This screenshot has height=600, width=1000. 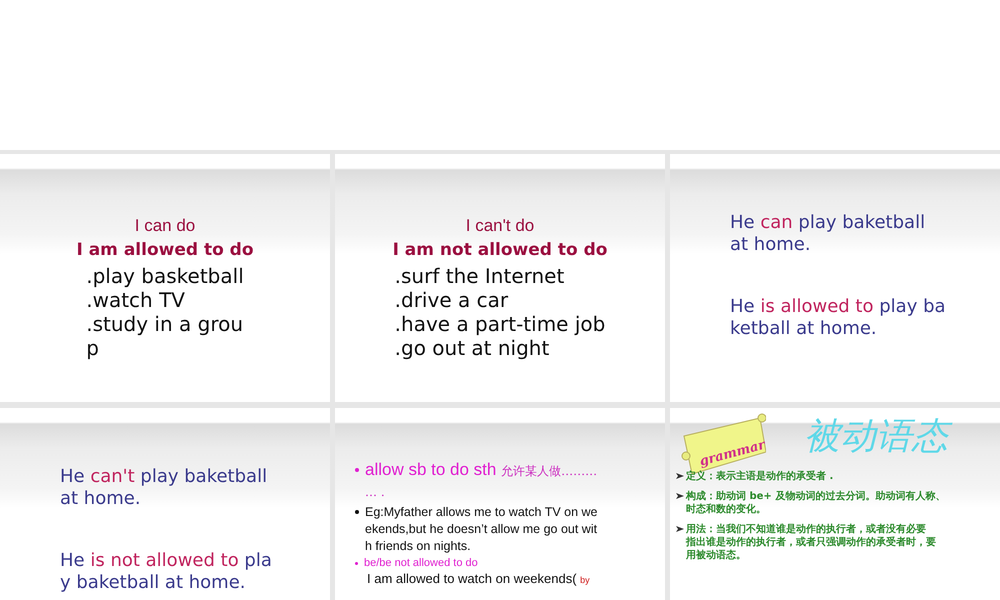 I want to click on list-item: .study in a grou, so click(x=165, y=324).